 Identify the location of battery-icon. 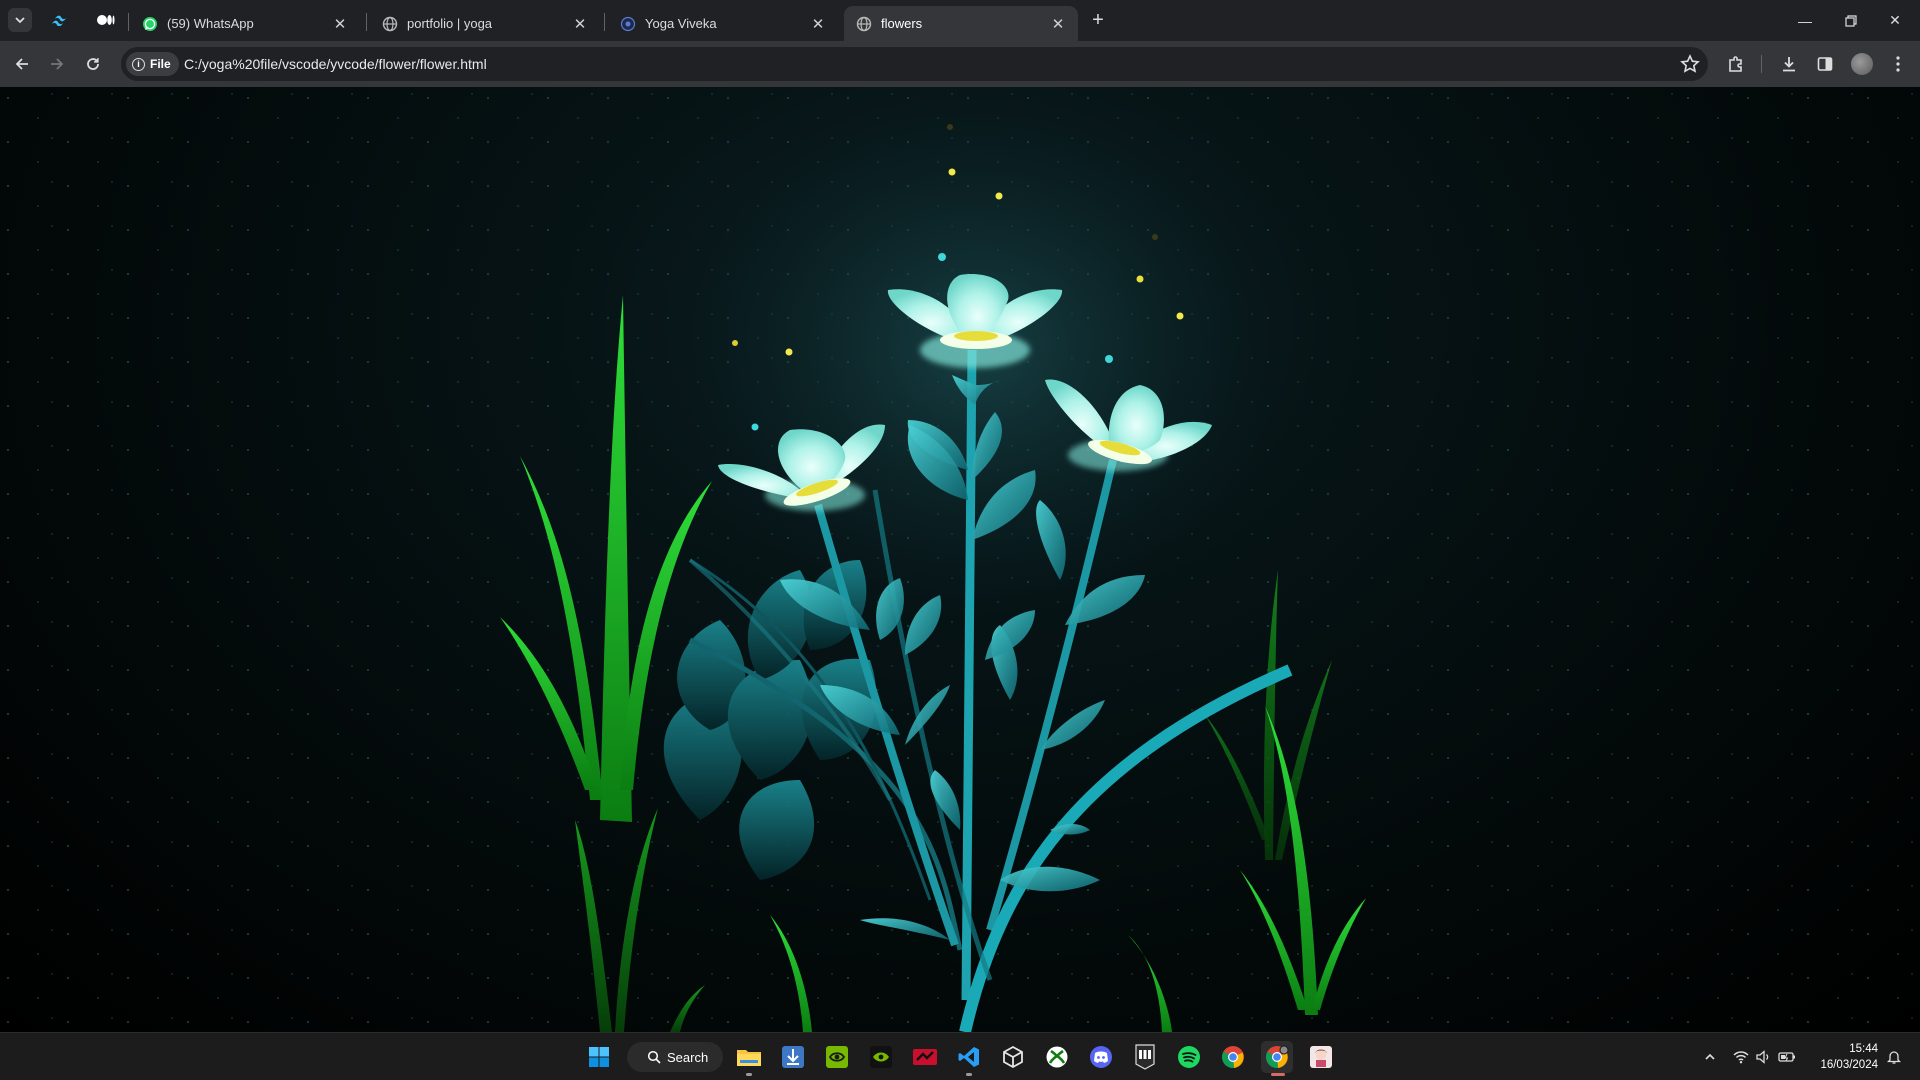
(1786, 1057).